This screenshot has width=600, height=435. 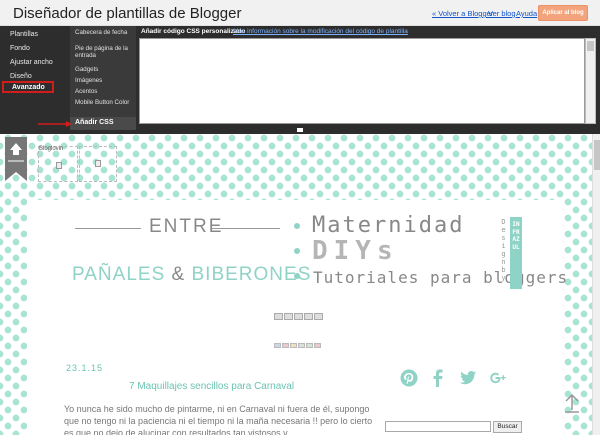 I want to click on nav-item-adjust-width: Ajustar ancho, so click(x=31, y=62).